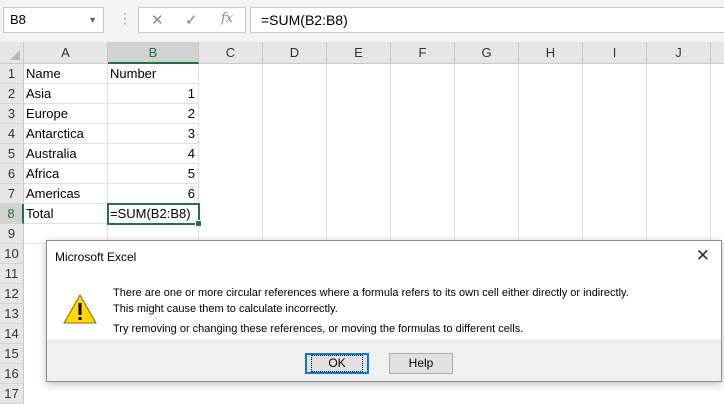 The image size is (724, 404). What do you see at coordinates (153, 53) in the screenshot?
I see `column-header-b: B` at bounding box center [153, 53].